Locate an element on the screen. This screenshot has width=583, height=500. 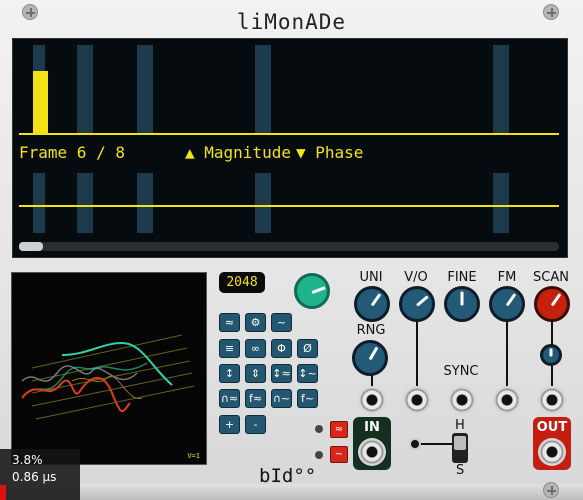
wt-btn-settings: ⚙ is located at coordinates (255, 322).